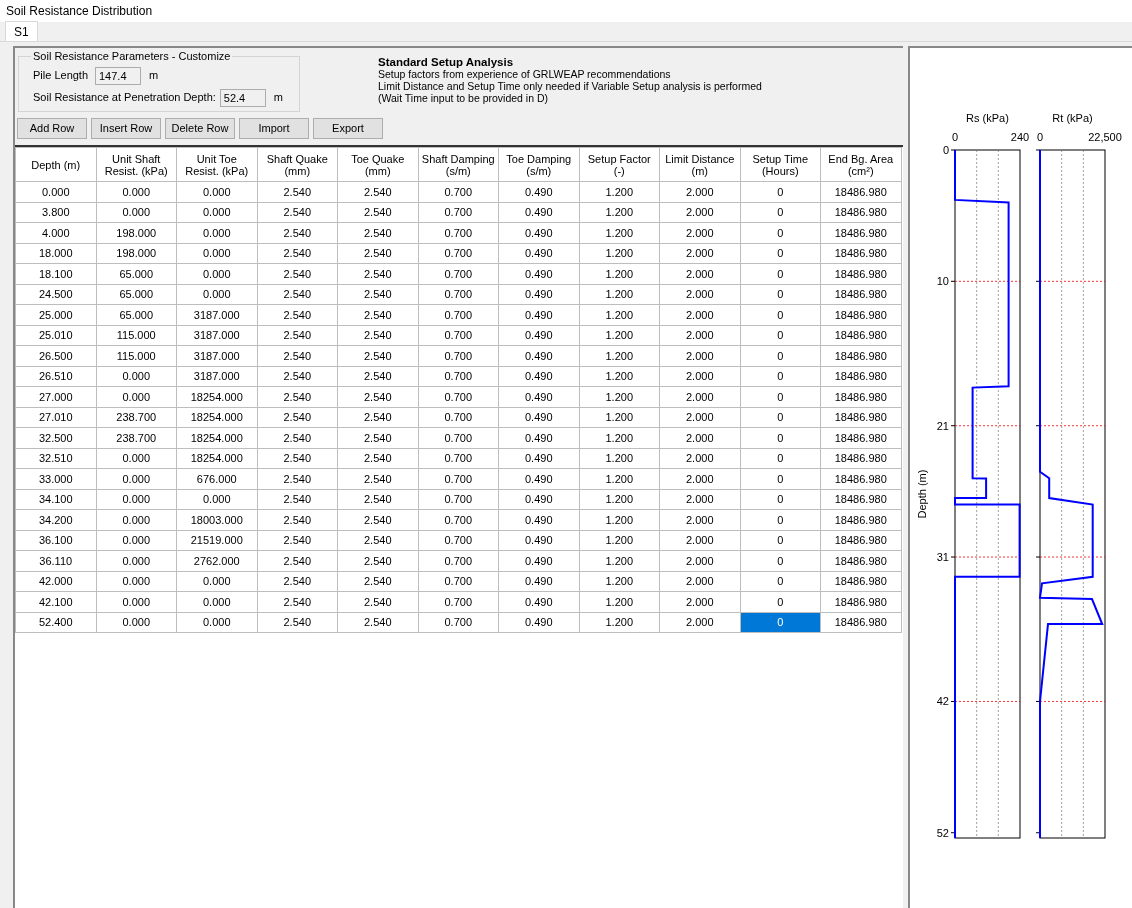 Image resolution: width=1132 pixels, height=908 pixels. What do you see at coordinates (55, 458) in the screenshot?
I see `table-cell: 32.510` at bounding box center [55, 458].